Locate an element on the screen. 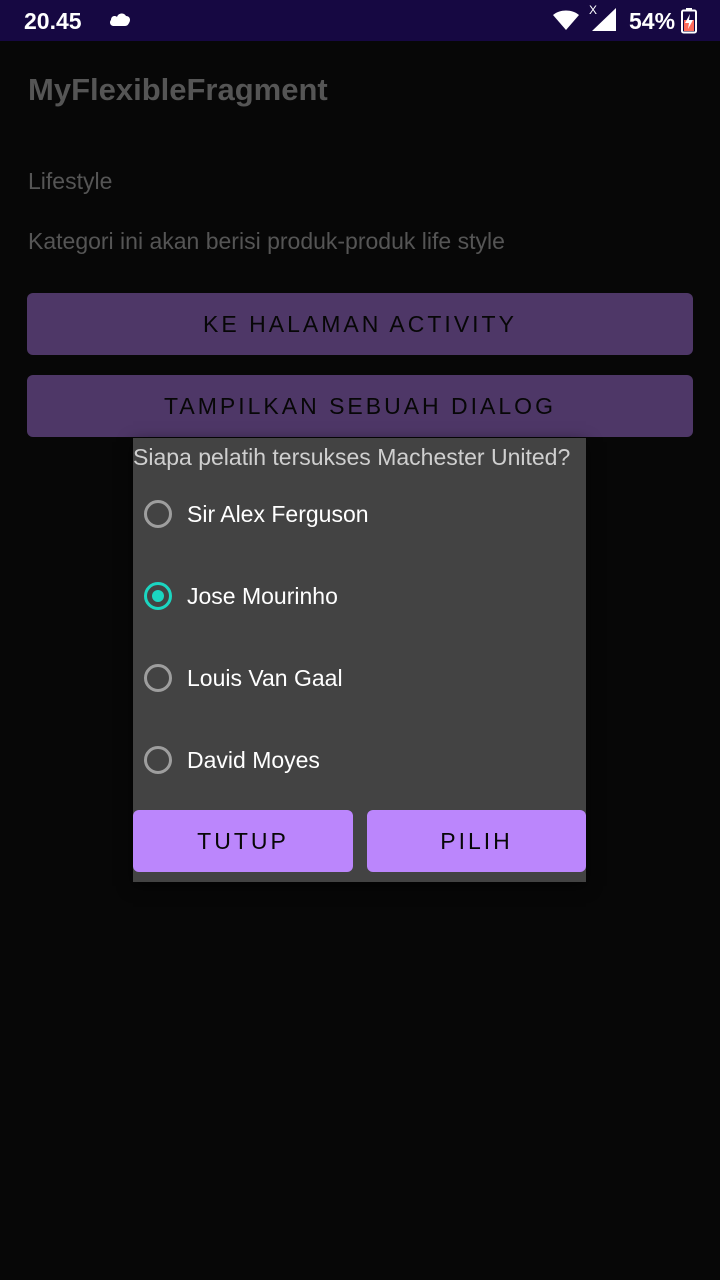 The width and height of the screenshot is (720, 1280). close-button: TUTUP is located at coordinates (243, 841).